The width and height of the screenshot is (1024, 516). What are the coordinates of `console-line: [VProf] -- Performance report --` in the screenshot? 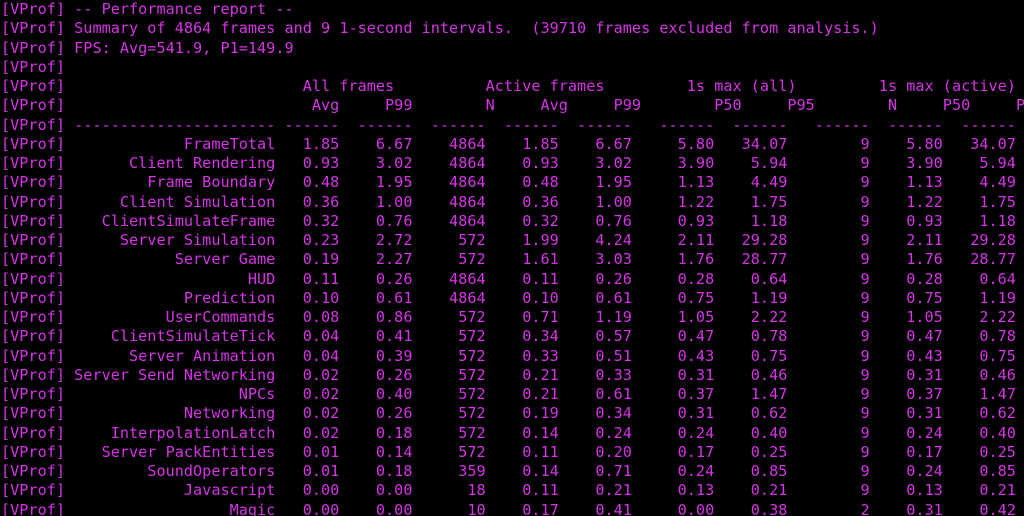 It's located at (512, 9).